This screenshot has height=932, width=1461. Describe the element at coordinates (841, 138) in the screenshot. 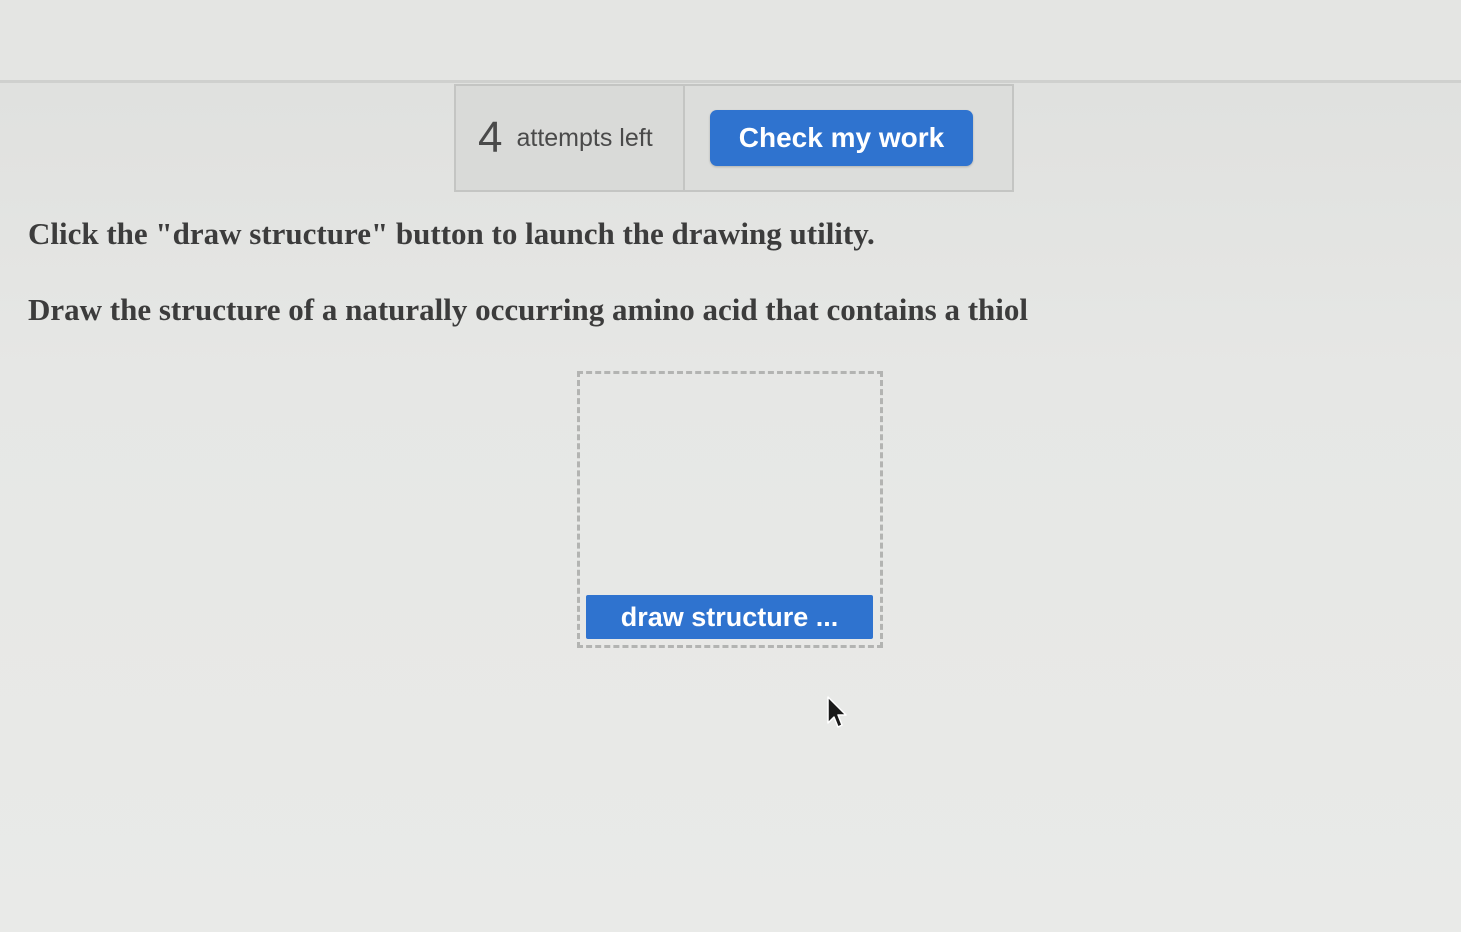

I see `check-my-work-button: Check my work` at that location.